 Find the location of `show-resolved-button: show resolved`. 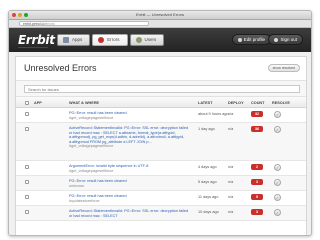

show-resolved-button: show resolved is located at coordinates (283, 68).